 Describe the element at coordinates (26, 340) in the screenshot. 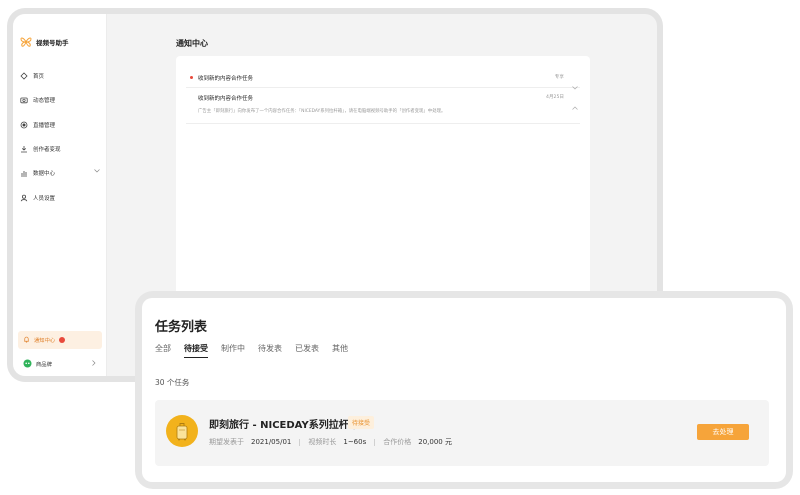

I see `bell-icon` at that location.